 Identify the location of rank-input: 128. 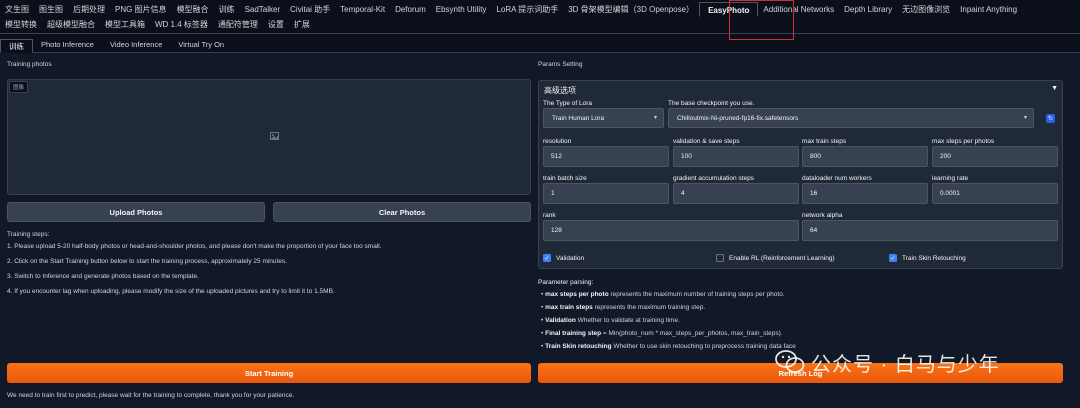
(671, 230).